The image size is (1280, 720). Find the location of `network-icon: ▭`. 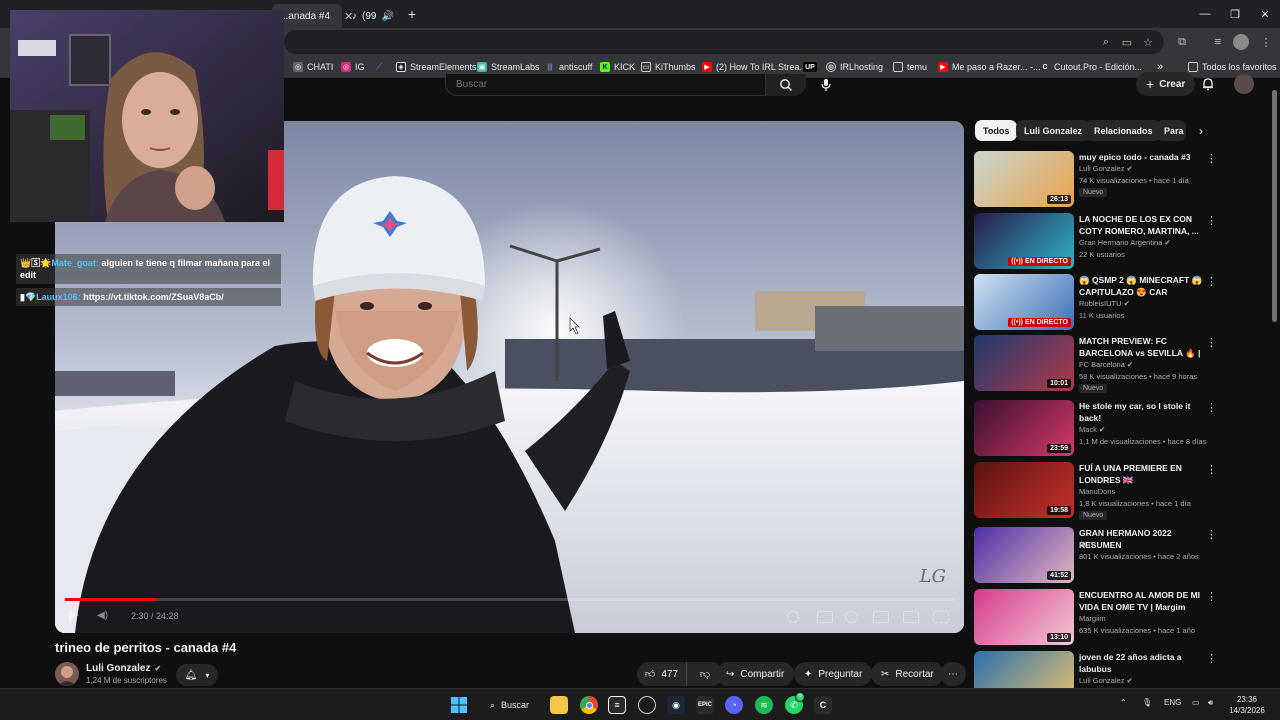

network-icon: ▭ is located at coordinates (1196, 702).